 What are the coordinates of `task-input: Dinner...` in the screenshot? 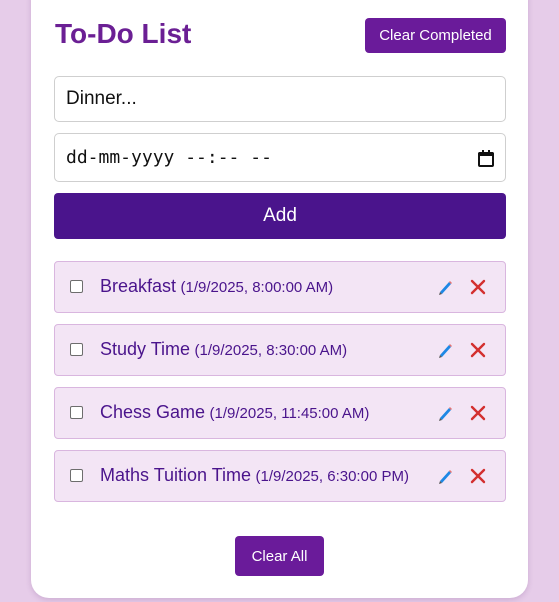 It's located at (280, 99).